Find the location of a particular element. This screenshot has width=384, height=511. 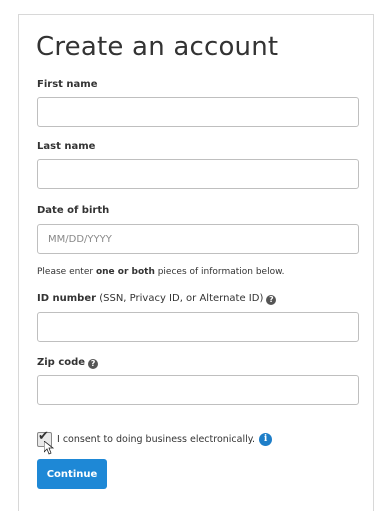

continue-button: Continue is located at coordinates (72, 474).